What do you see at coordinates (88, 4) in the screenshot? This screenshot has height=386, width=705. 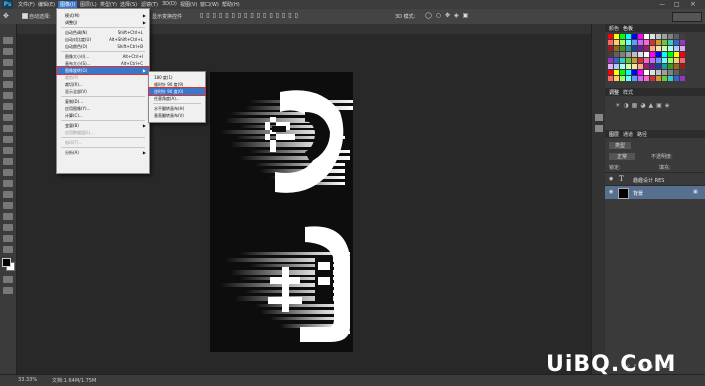 I see `menu-layer: 图层(L)` at bounding box center [88, 4].